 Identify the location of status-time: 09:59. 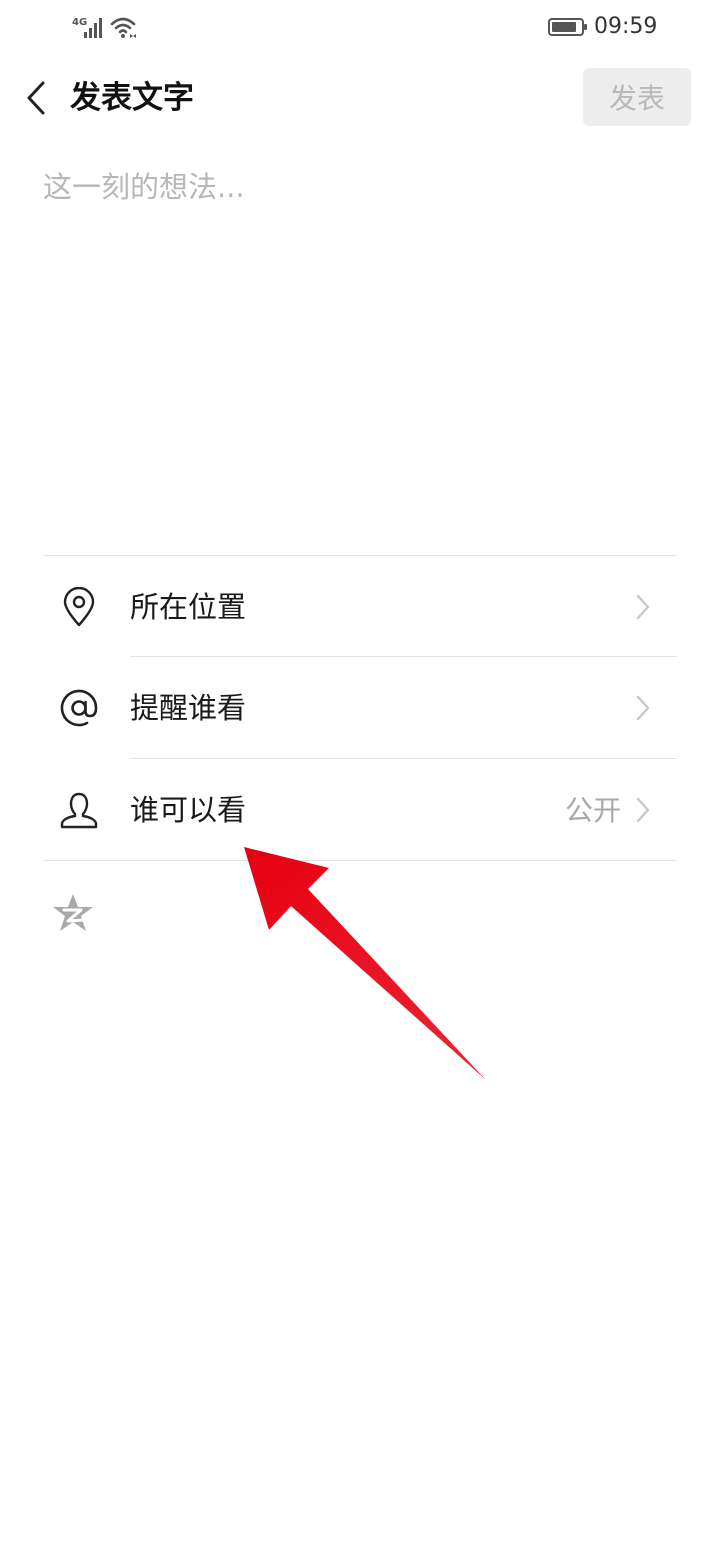
(626, 26).